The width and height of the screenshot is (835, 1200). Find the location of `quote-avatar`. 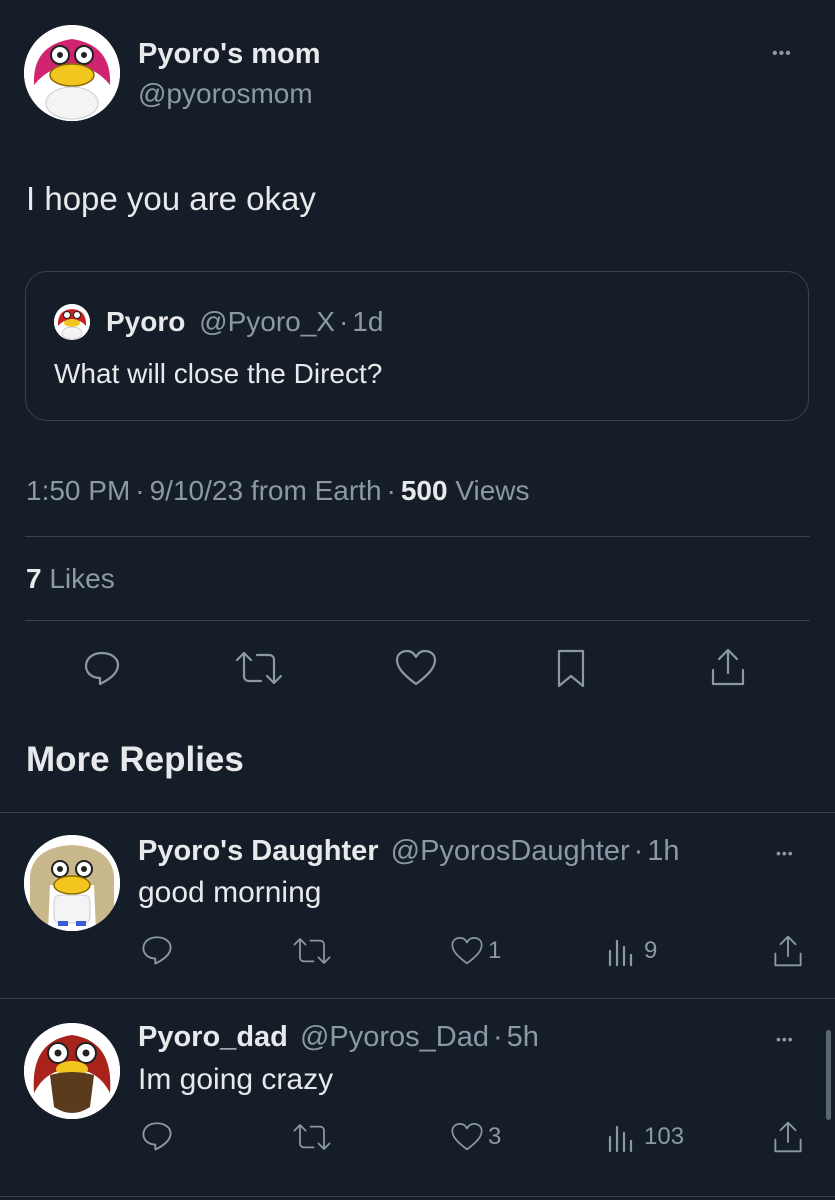

quote-avatar is located at coordinates (72, 322).